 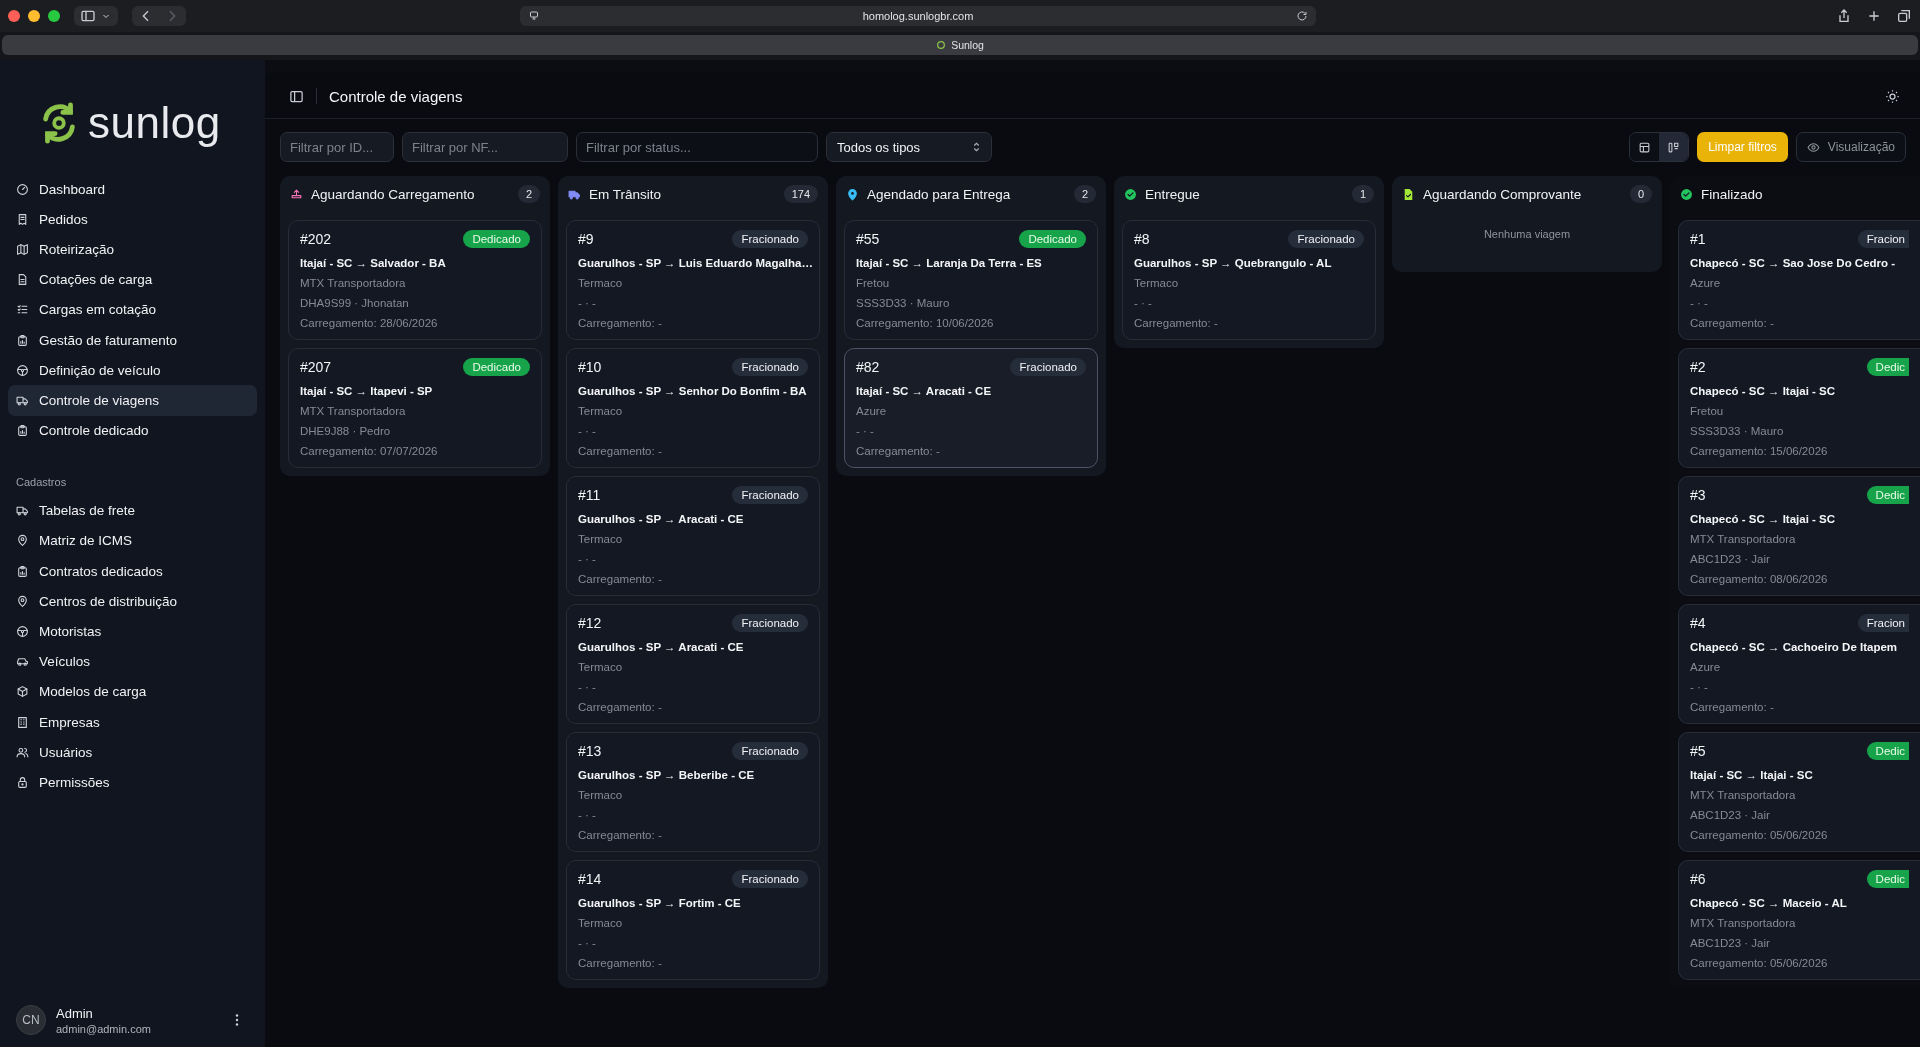 I want to click on sidebar-item: Centros de distribuição, so click(x=132, y=601).